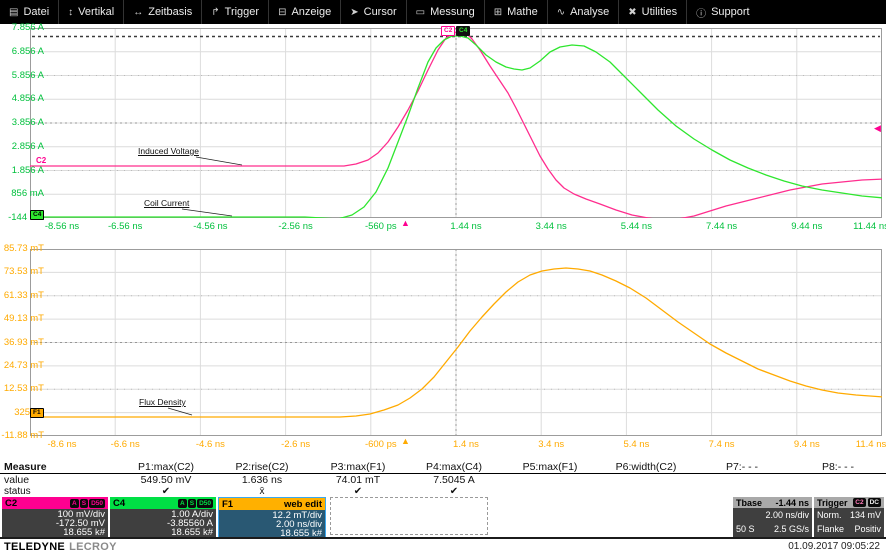 This screenshot has width=886, height=554. What do you see at coordinates (749, 502) in the screenshot?
I see `timebase-title: Tbase` at bounding box center [749, 502].